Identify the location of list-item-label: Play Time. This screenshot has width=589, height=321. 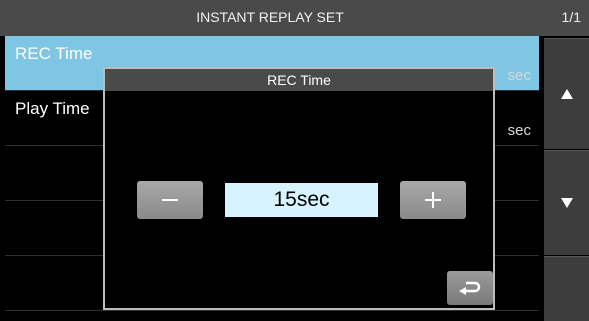
(52, 108).